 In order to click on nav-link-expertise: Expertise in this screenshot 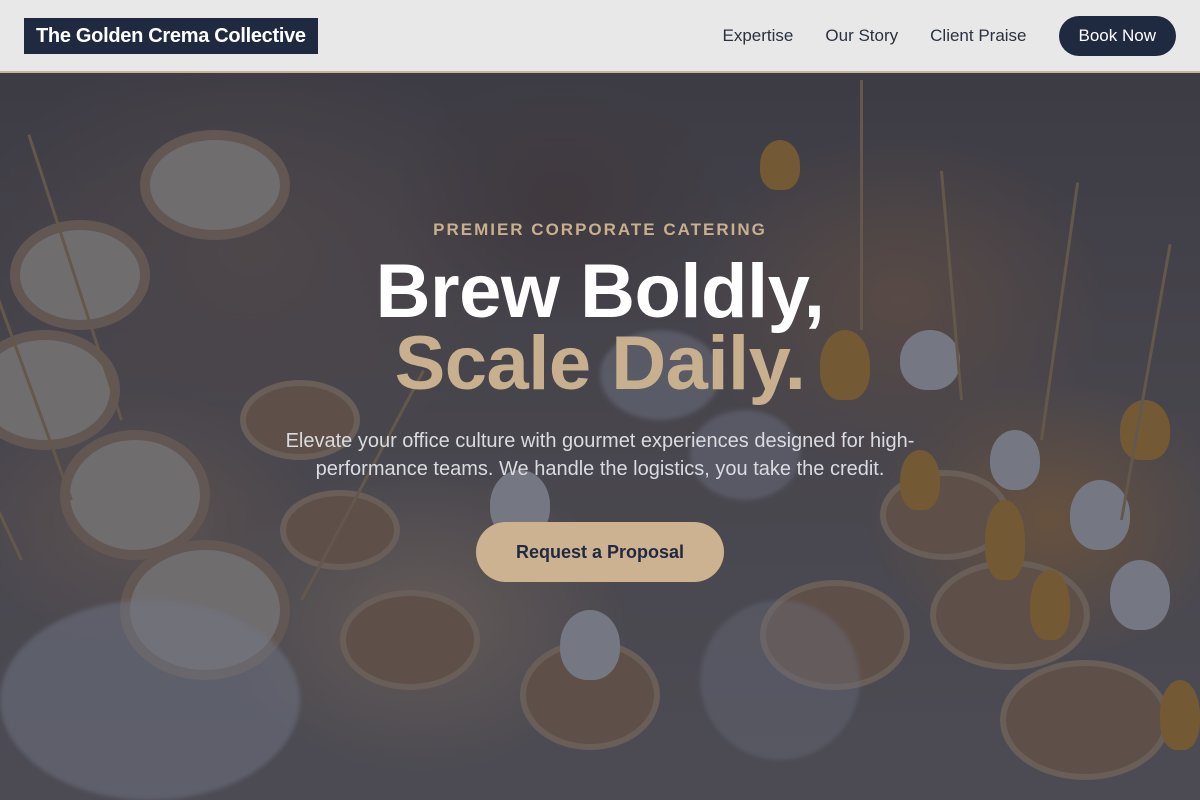, I will do `click(758, 36)`.